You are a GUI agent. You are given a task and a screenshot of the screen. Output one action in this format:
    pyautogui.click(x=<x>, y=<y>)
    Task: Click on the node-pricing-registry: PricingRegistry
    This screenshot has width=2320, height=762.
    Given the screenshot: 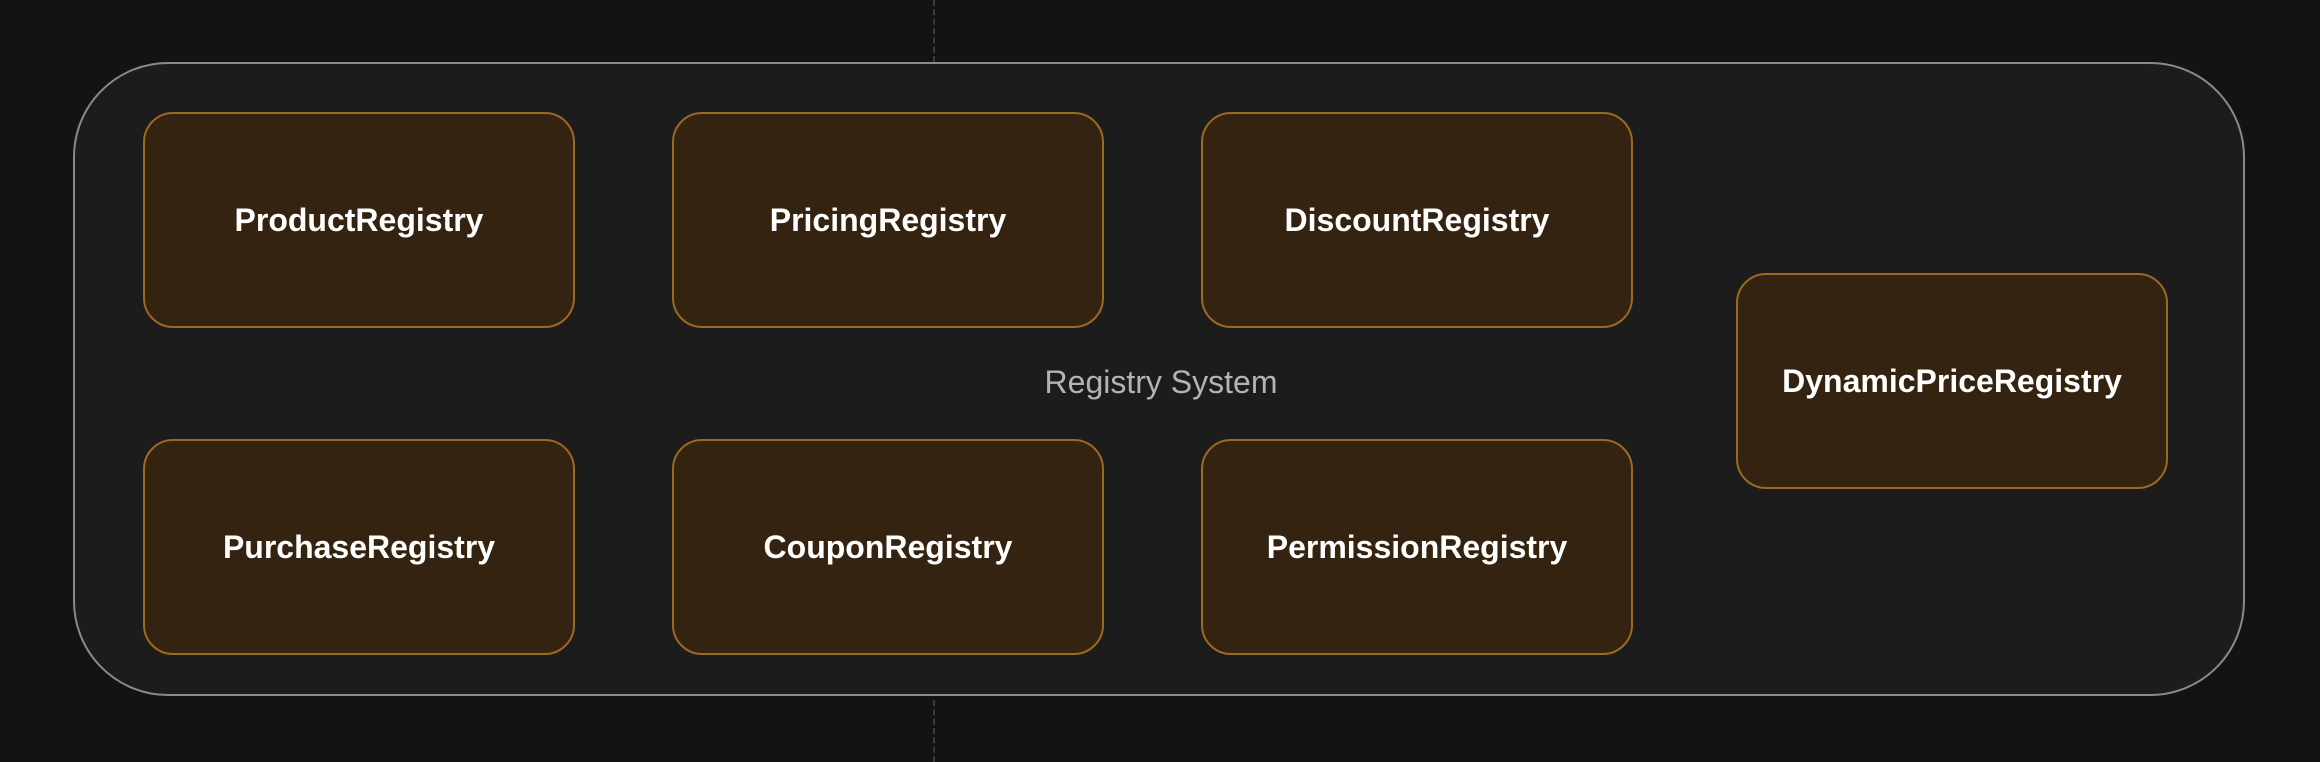 What is the action you would take?
    pyautogui.click(x=888, y=220)
    